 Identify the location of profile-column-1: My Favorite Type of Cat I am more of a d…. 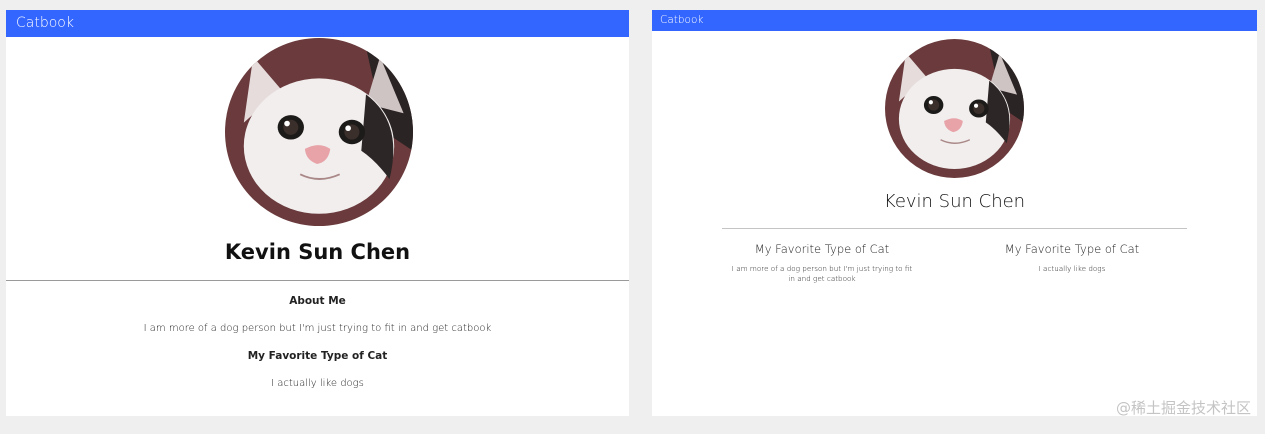
(822, 263).